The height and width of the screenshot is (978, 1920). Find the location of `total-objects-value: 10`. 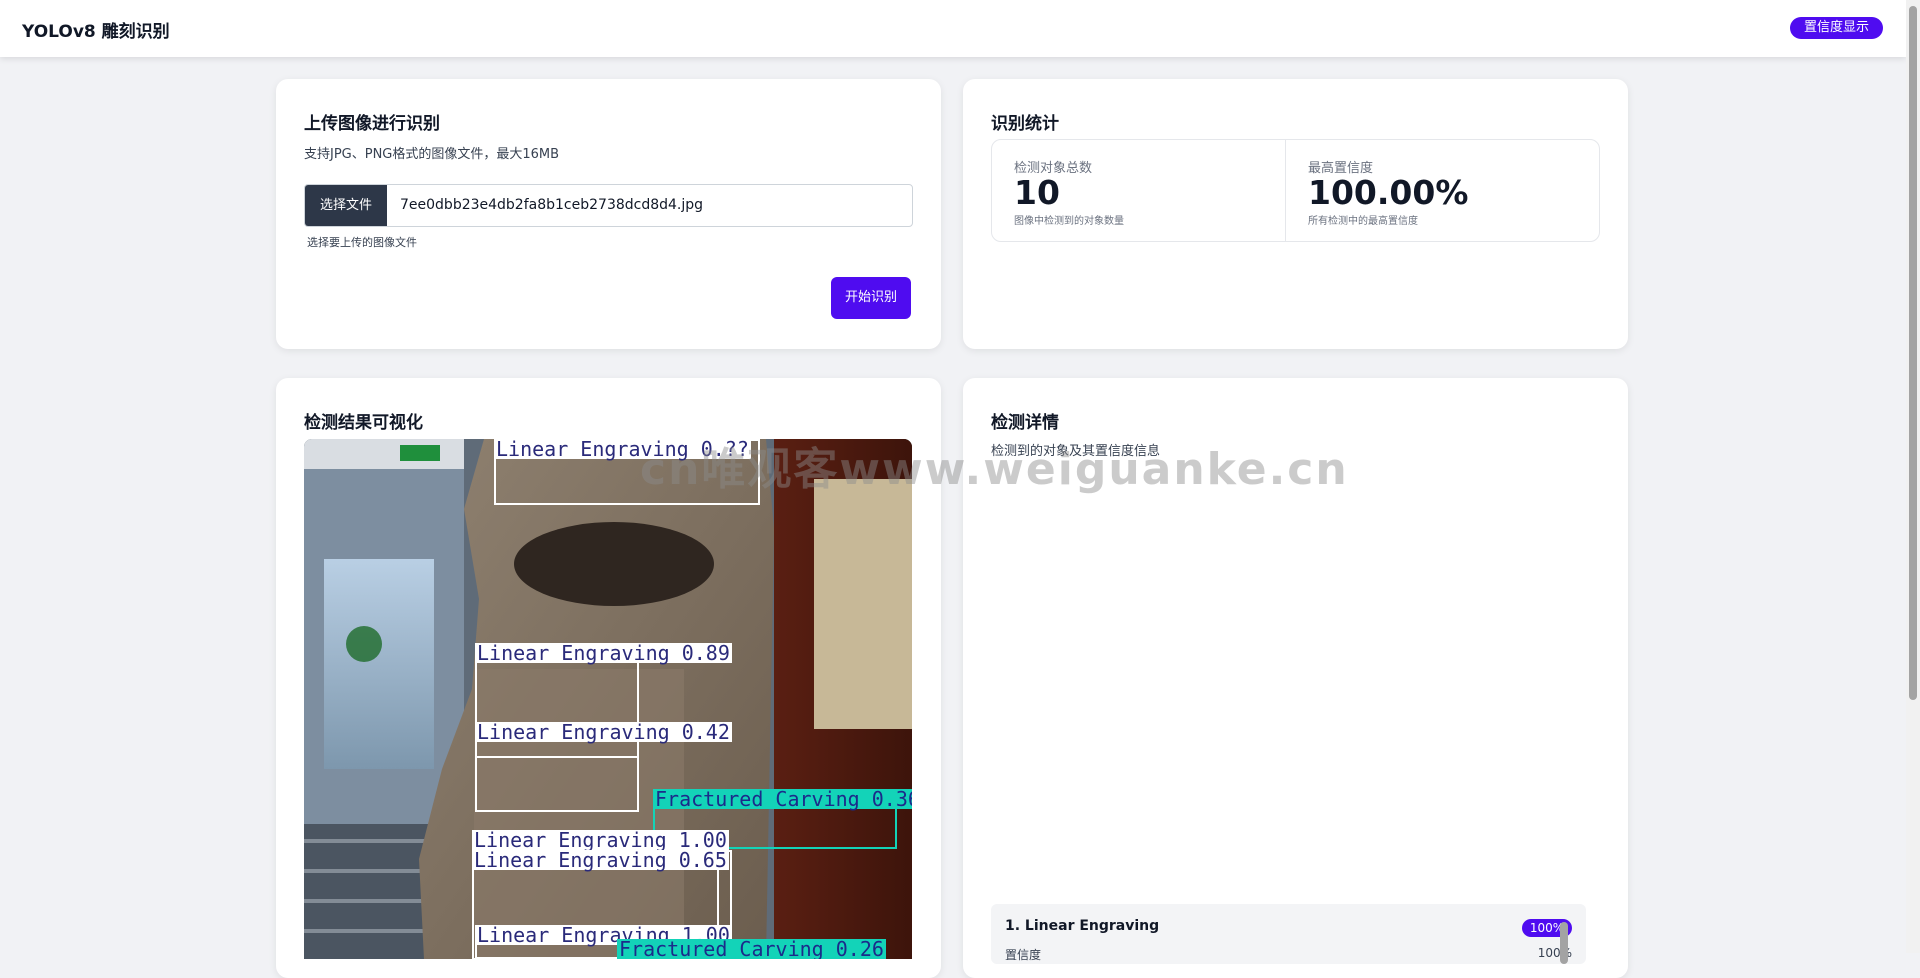

total-objects-value: 10 is located at coordinates (1037, 192).